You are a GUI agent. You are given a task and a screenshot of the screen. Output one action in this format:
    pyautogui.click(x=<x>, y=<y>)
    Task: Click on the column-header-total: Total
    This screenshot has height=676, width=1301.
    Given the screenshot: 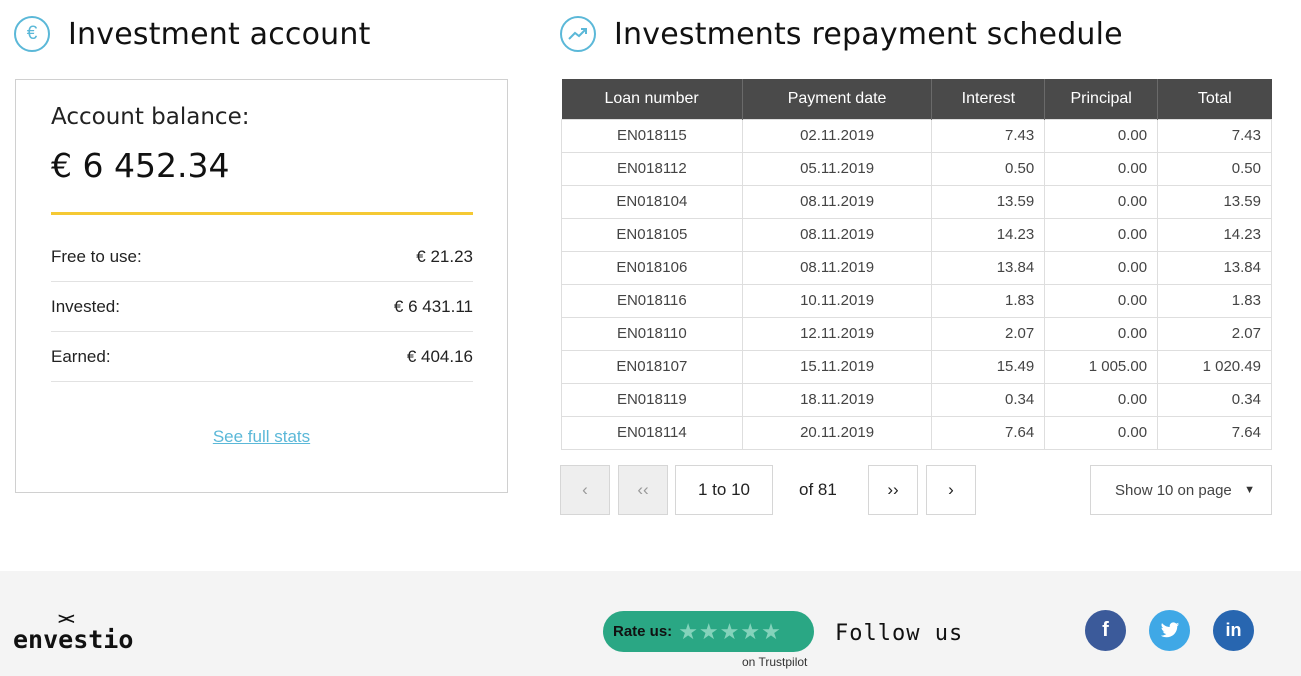 What is the action you would take?
    pyautogui.click(x=1214, y=99)
    